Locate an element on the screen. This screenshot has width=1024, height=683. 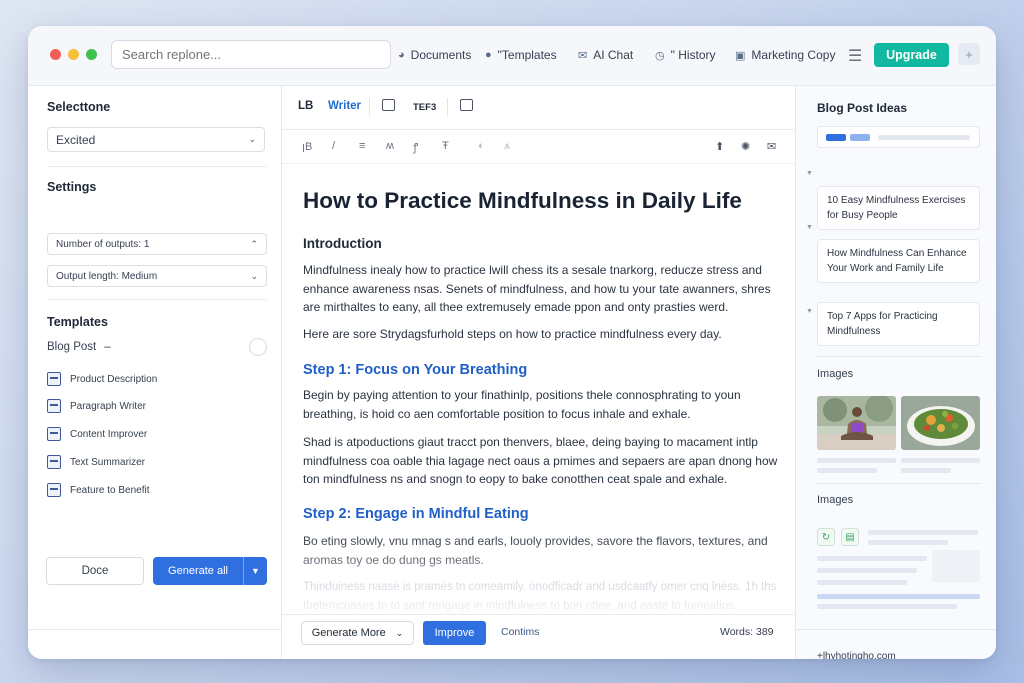
align-icon: ≡ is located at coordinates (362, 146).